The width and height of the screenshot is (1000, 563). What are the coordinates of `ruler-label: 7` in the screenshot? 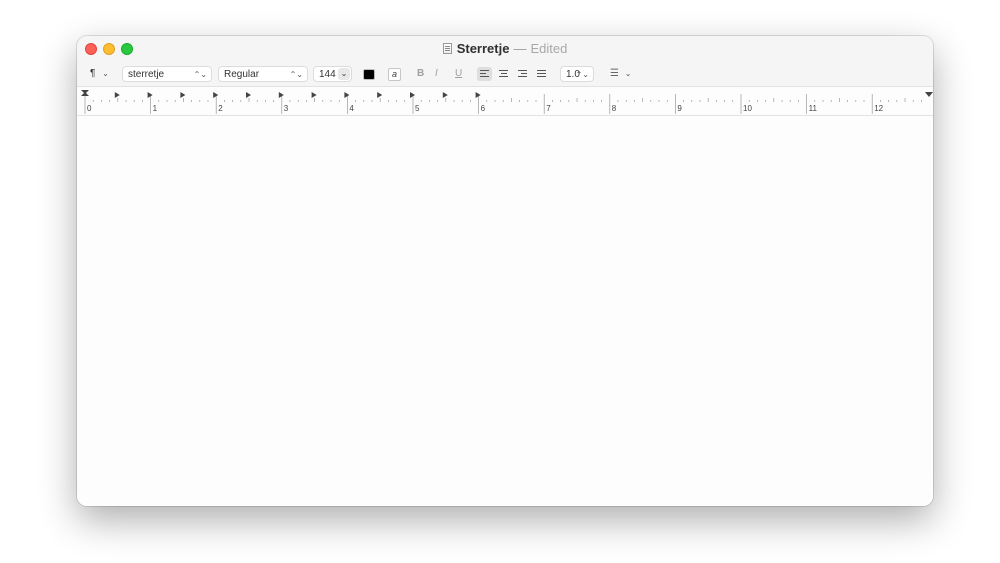 It's located at (548, 108).